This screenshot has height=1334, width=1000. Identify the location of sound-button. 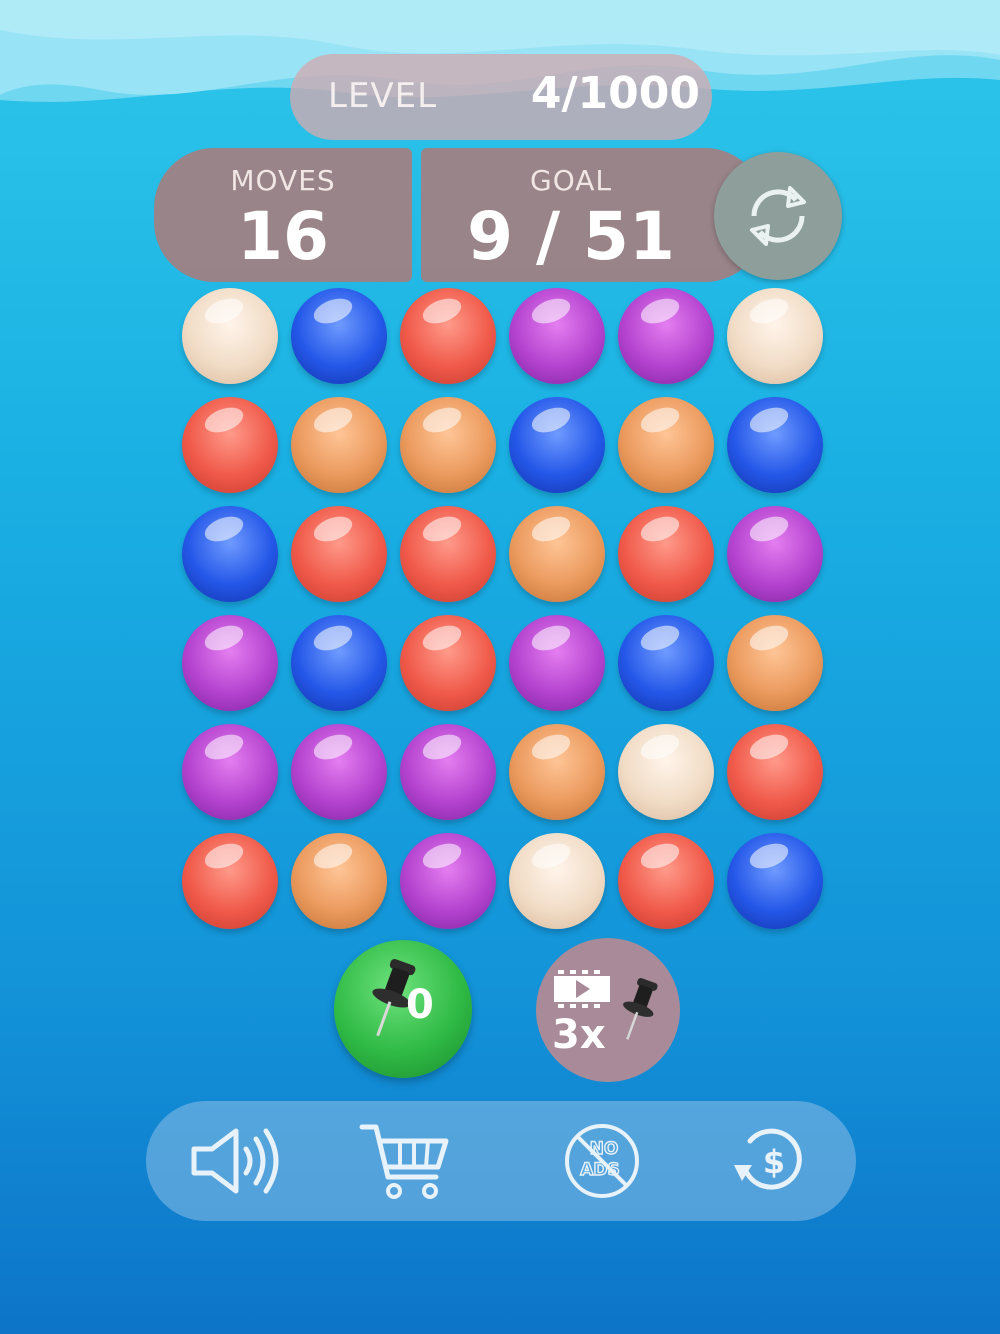
(234, 1161).